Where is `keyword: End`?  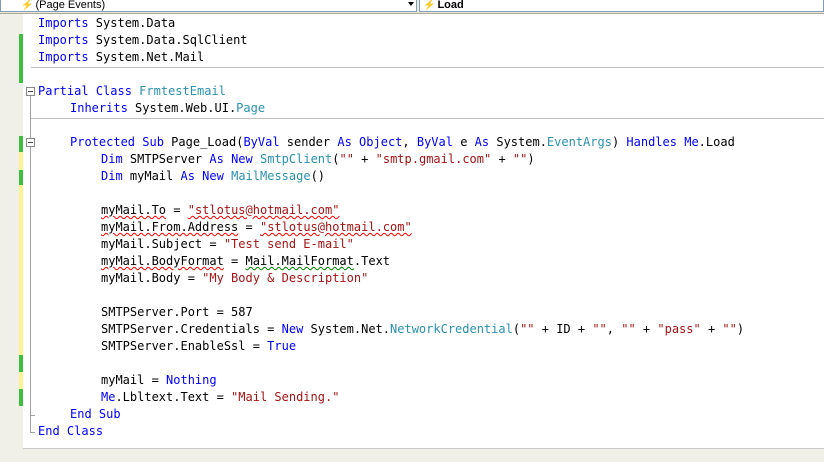 keyword: End is located at coordinates (81, 414).